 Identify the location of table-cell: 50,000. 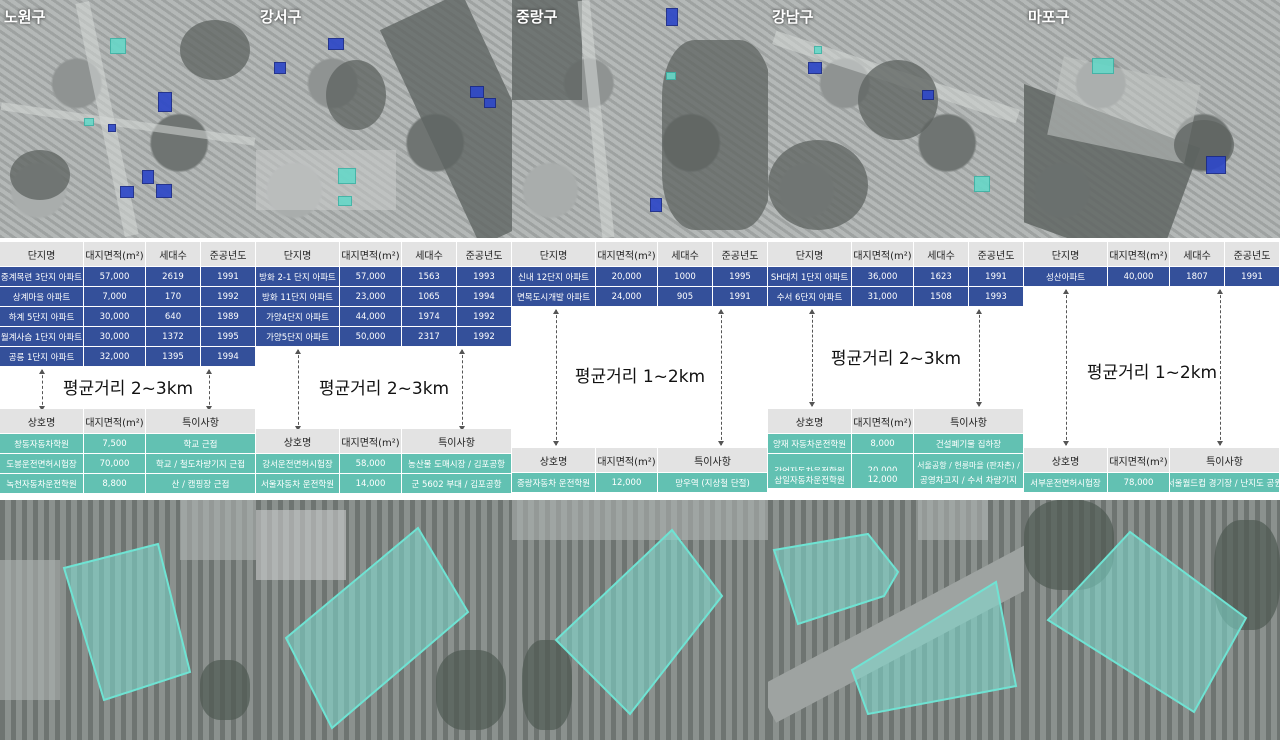
(371, 336).